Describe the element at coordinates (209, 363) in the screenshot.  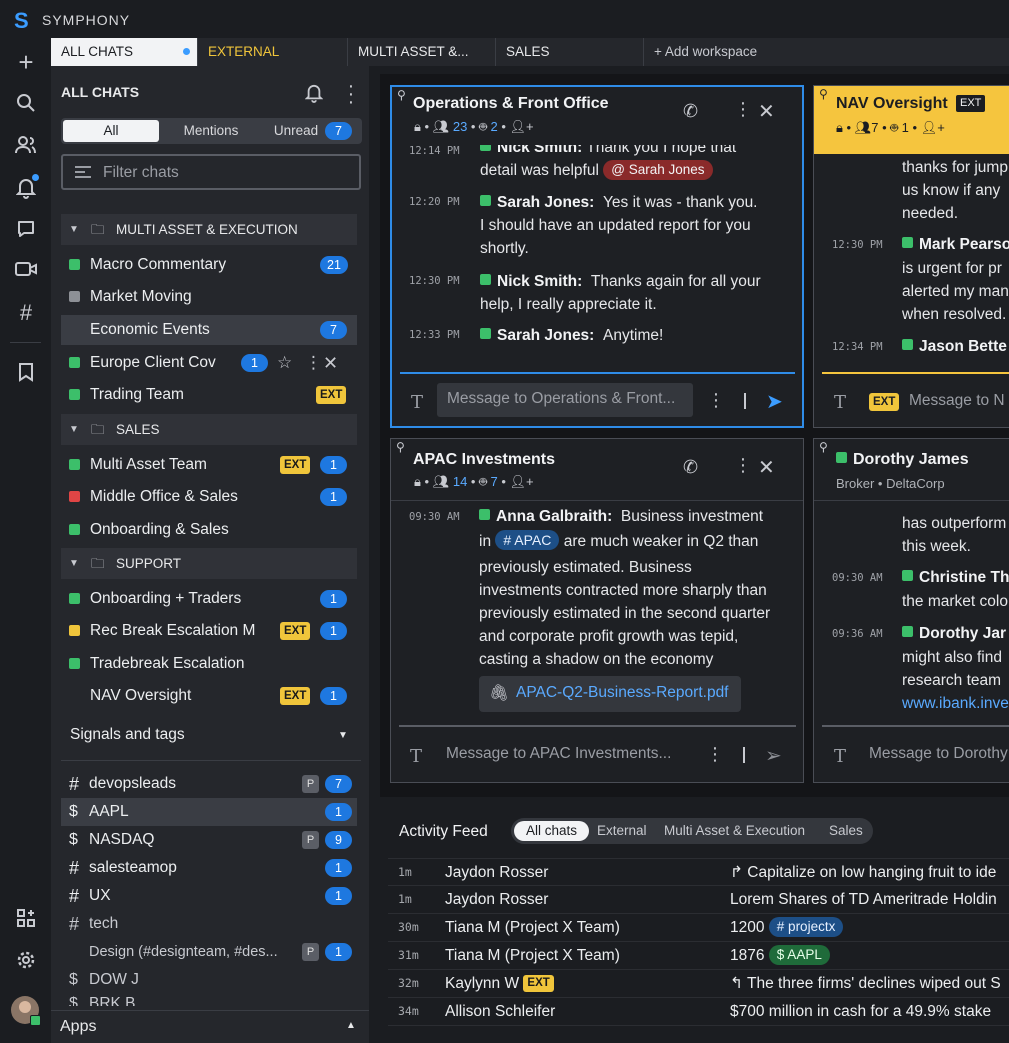
I see `chat-item-europe-client-cov: Europe Client Cov 1 ☆ ⋮ ✕` at that location.